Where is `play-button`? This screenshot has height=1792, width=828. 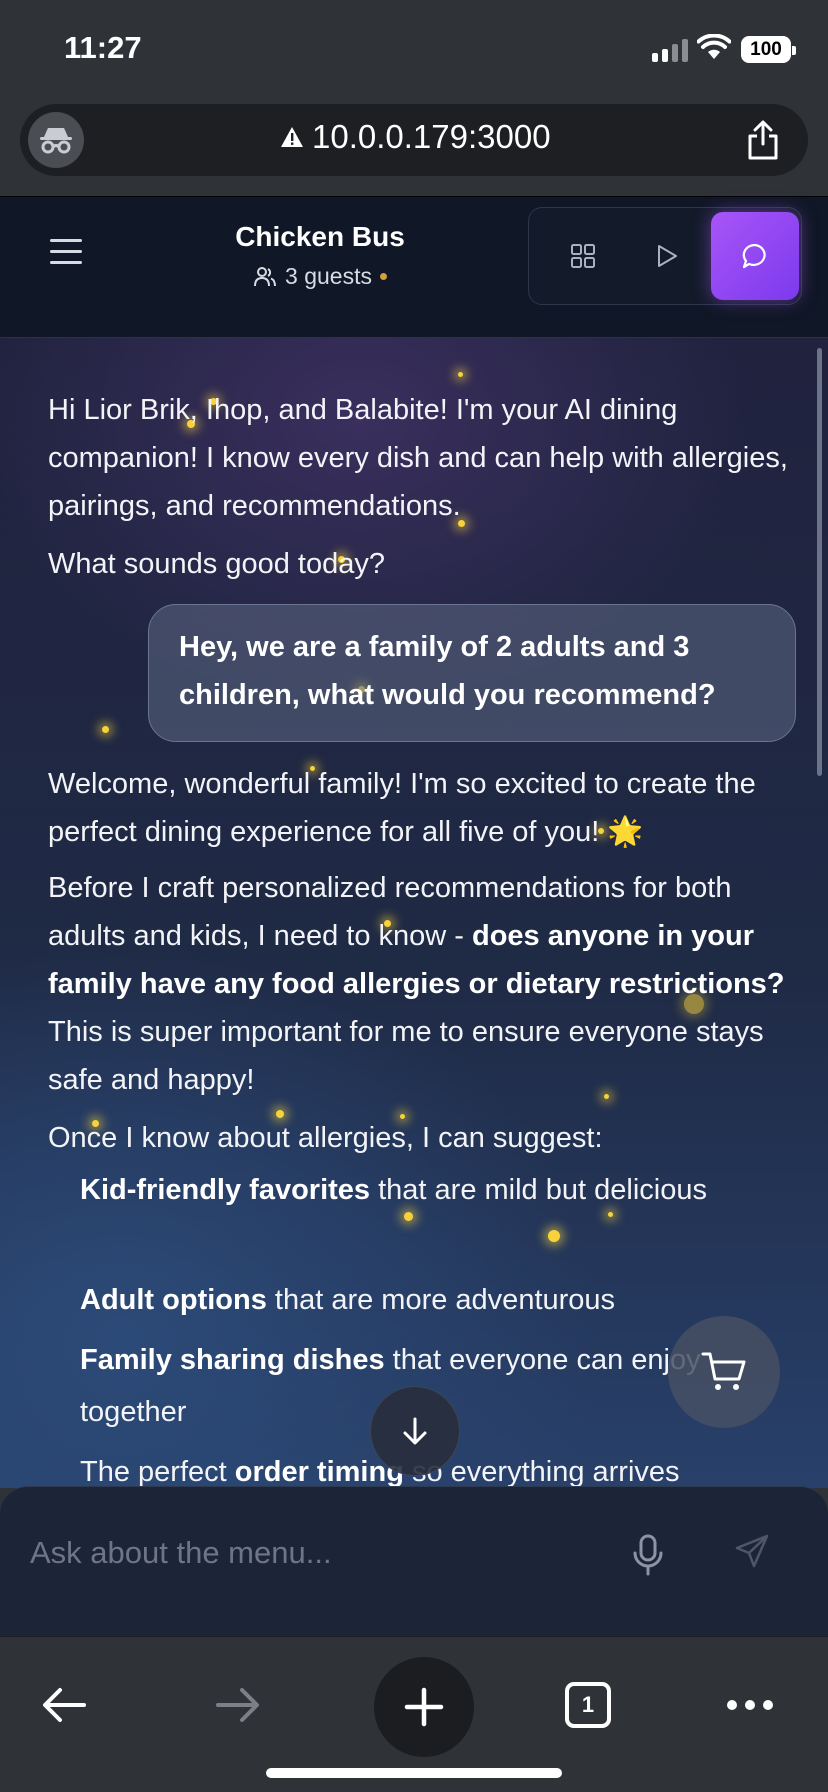
play-button is located at coordinates (667, 256).